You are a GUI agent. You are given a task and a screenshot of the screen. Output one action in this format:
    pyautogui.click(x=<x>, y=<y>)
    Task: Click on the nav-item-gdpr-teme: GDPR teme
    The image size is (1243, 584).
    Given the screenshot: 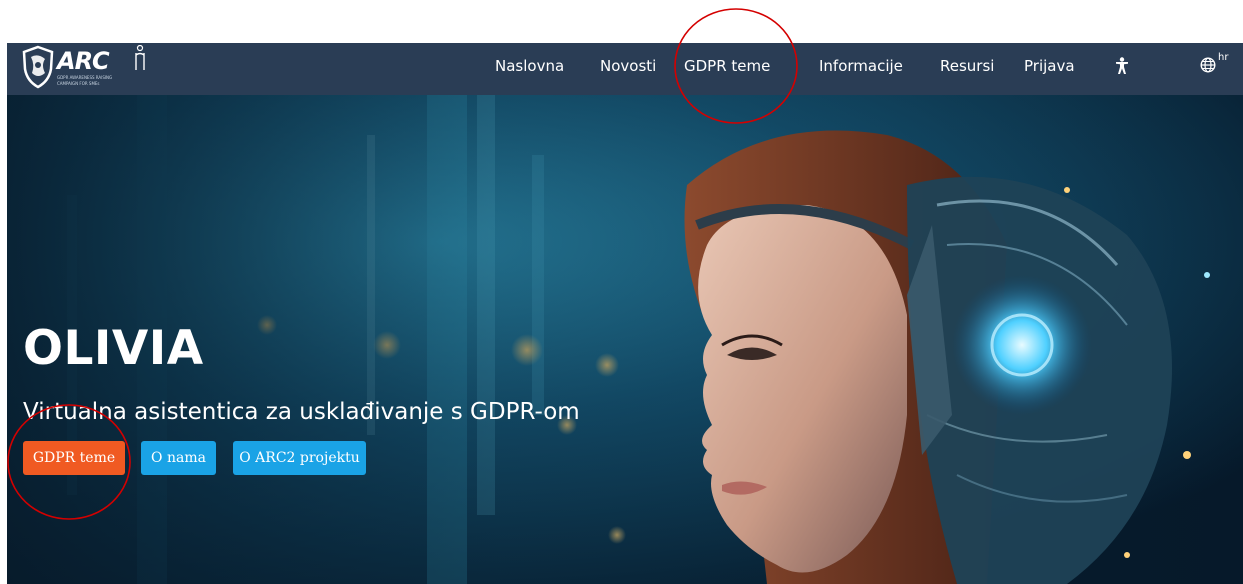 What is the action you would take?
    pyautogui.click(x=727, y=66)
    